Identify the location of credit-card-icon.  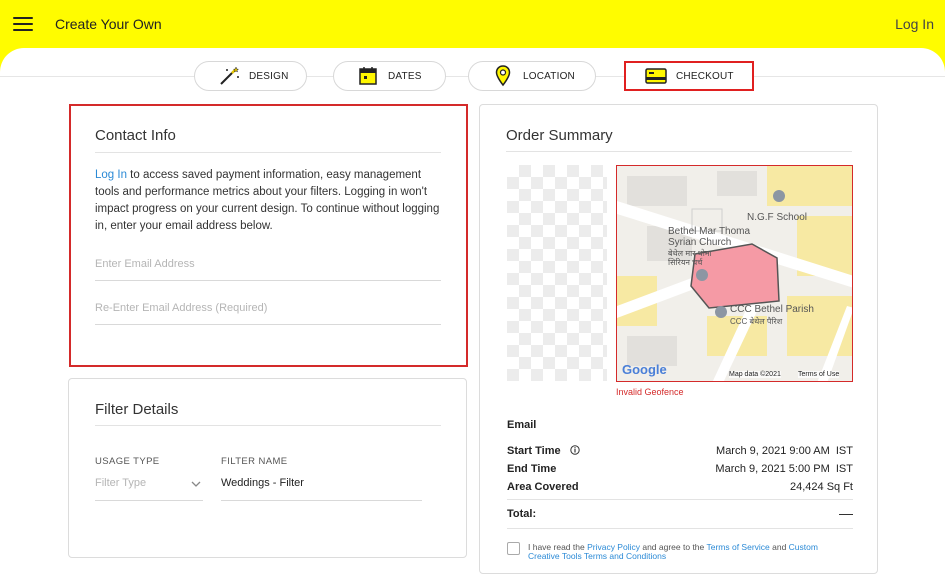
(656, 76).